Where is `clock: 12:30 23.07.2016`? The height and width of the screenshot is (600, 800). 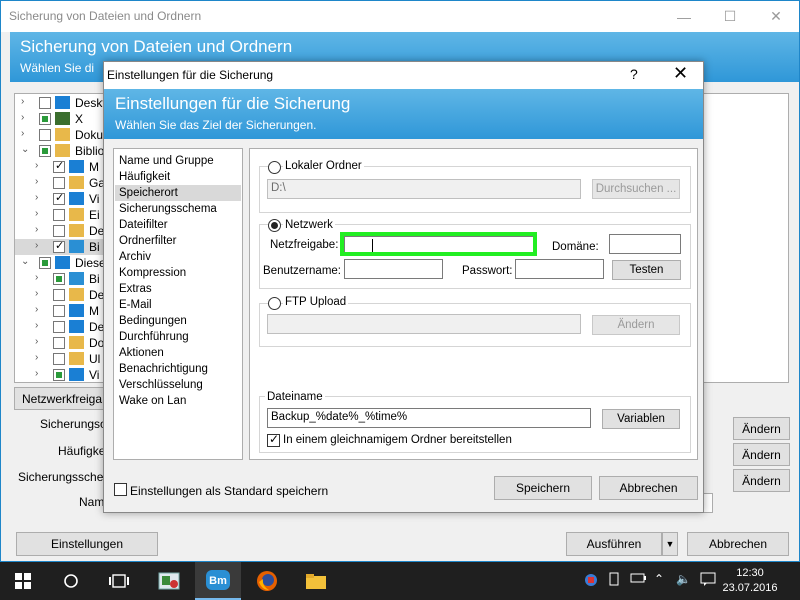
clock: 12:30 23.07.2016 is located at coordinates (750, 581).